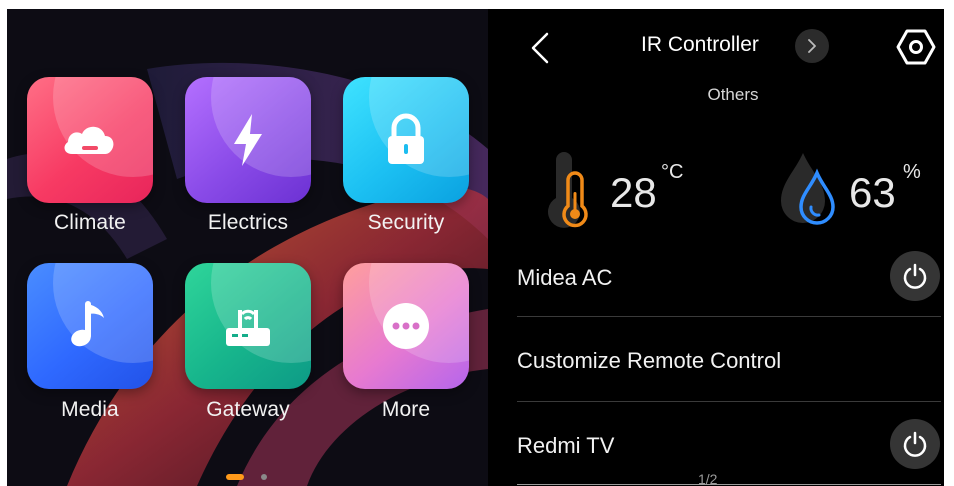  I want to click on more-tile, so click(406, 326).